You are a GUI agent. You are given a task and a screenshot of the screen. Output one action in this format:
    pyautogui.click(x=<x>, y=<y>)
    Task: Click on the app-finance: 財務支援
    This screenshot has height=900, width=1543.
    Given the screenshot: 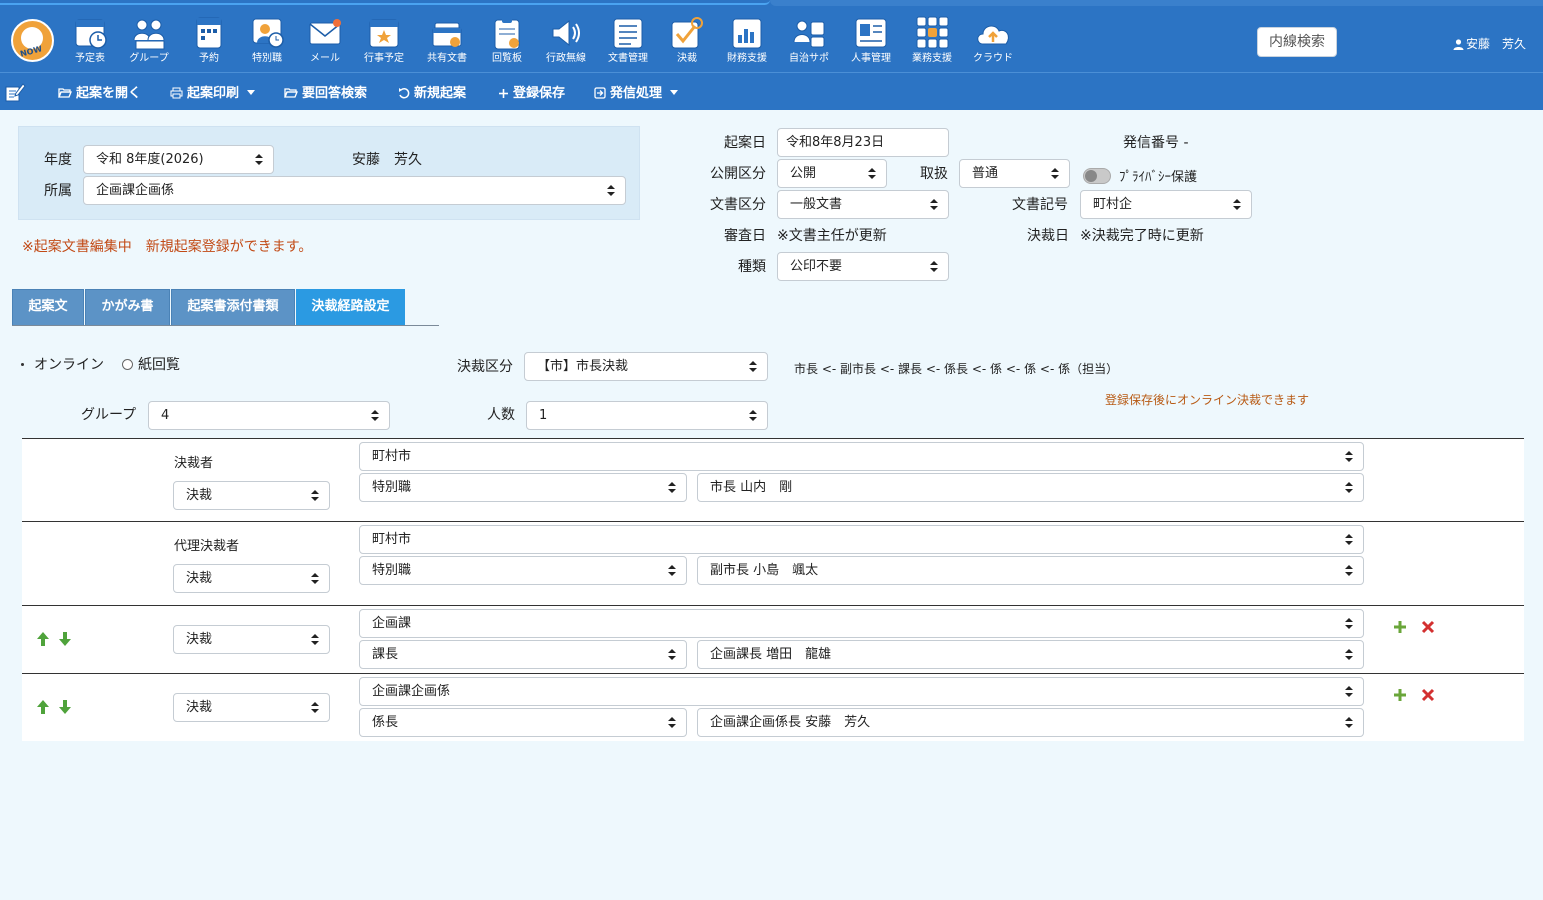 What is the action you would take?
    pyautogui.click(x=747, y=41)
    